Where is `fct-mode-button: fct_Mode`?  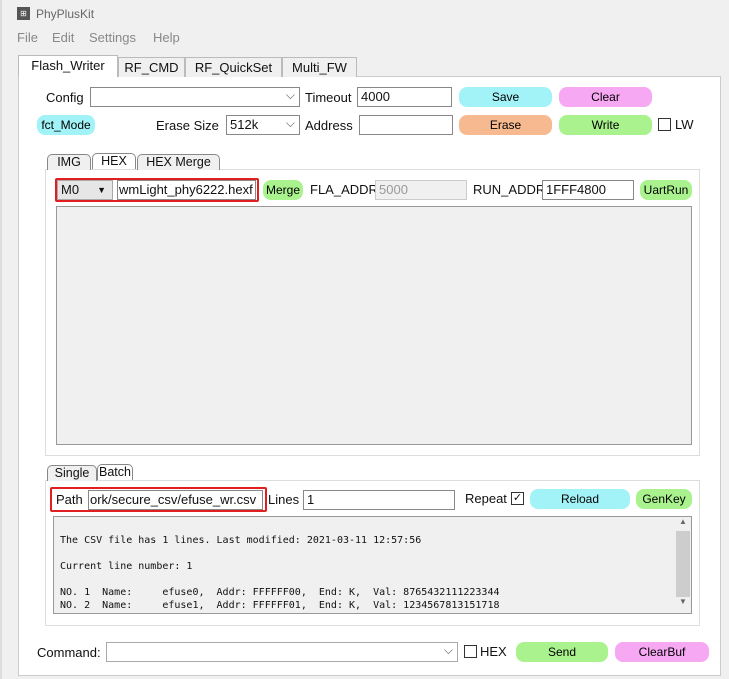
fct-mode-button: fct_Mode is located at coordinates (66, 125).